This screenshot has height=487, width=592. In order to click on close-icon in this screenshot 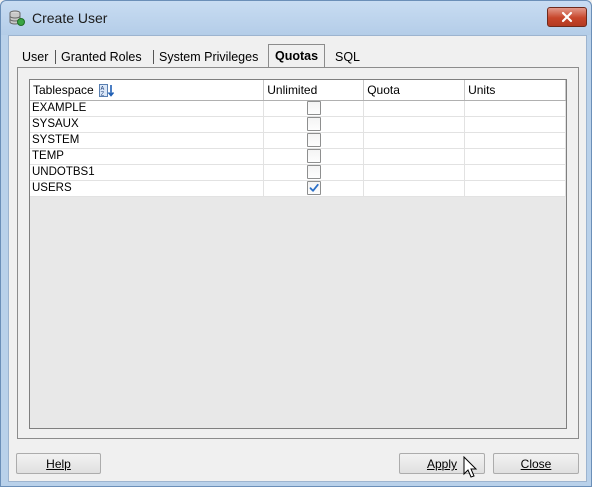, I will do `click(567, 17)`.